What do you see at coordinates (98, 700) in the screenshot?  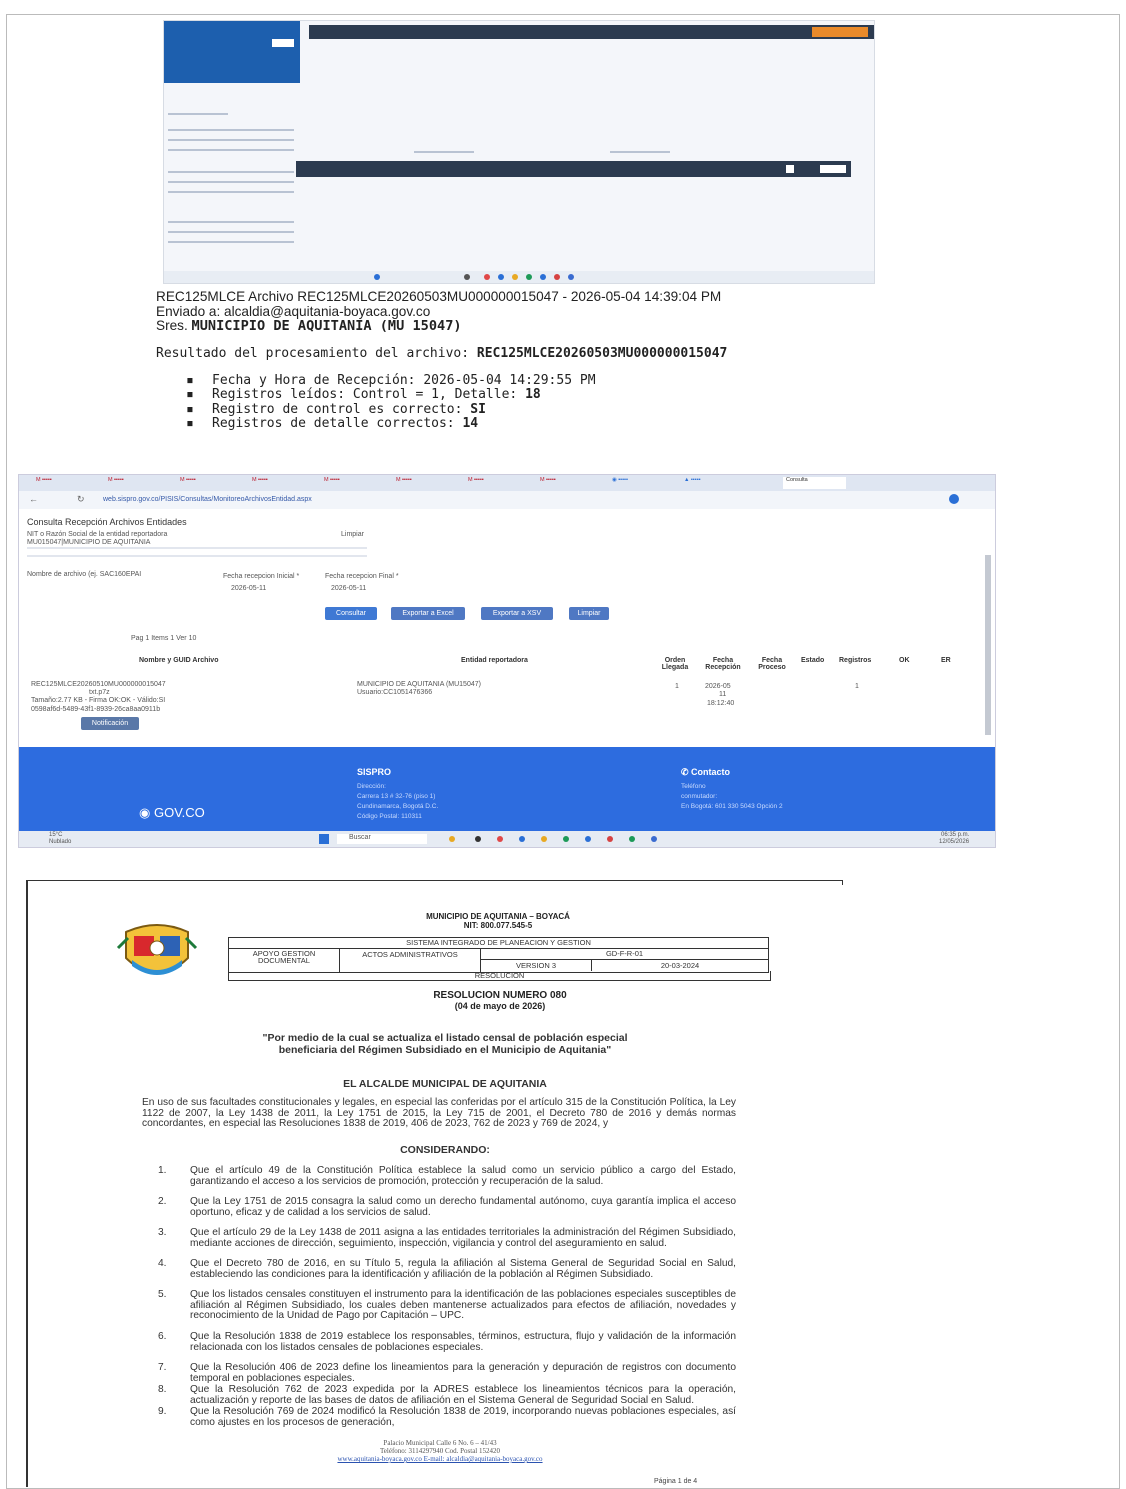 I see `row-size: Tamaño:2.77 KB - Firma OK:OK - Válido:SI` at bounding box center [98, 700].